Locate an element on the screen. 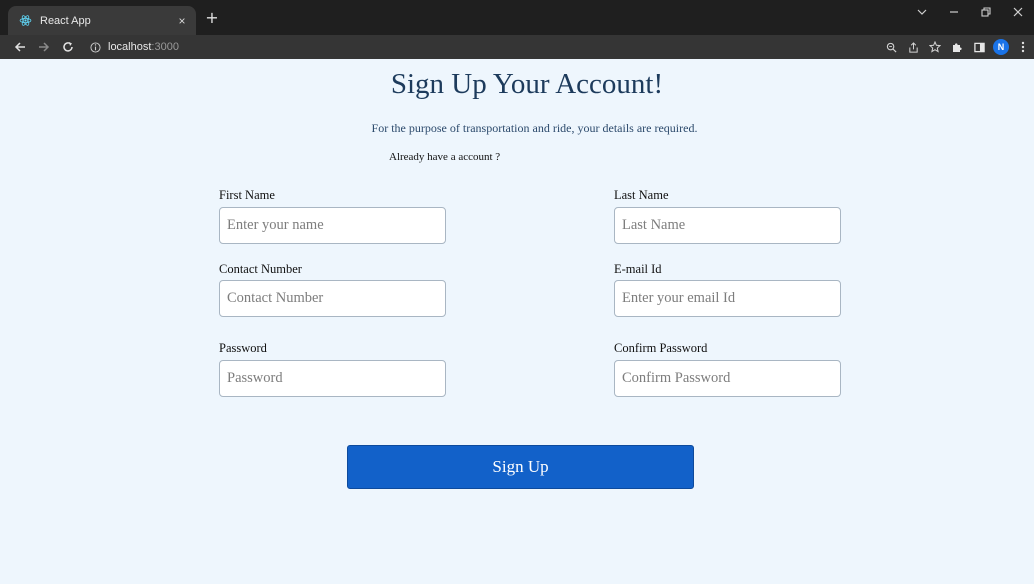 The width and height of the screenshot is (1034, 584). bookmark-star-icon is located at coordinates (935, 47).